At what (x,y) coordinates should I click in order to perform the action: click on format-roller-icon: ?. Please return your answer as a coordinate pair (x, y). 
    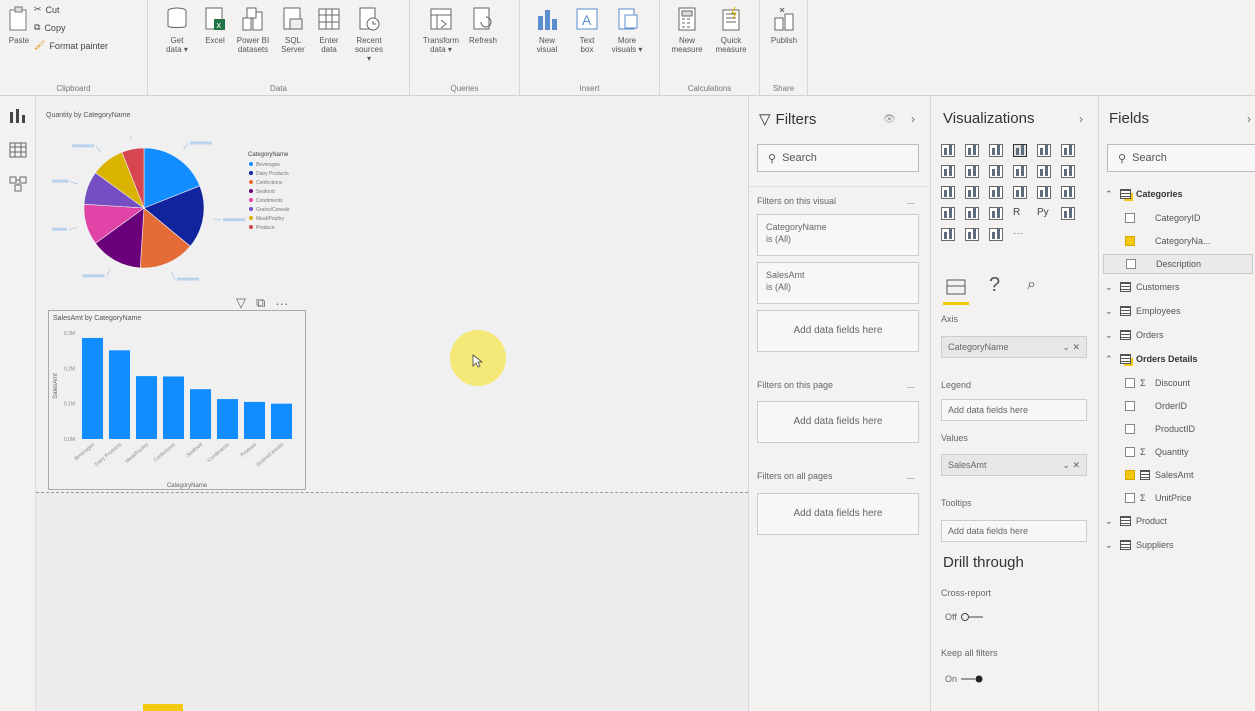
    Looking at the image, I should click on (994, 285).